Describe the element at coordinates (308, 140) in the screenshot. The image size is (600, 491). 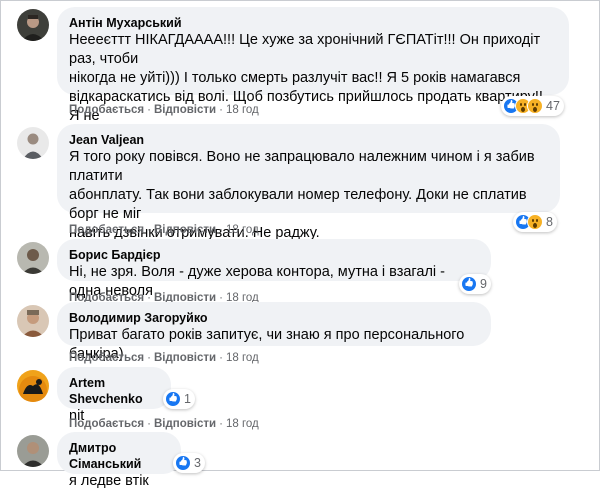
I see `comment-author: Jean Valjean` at that location.